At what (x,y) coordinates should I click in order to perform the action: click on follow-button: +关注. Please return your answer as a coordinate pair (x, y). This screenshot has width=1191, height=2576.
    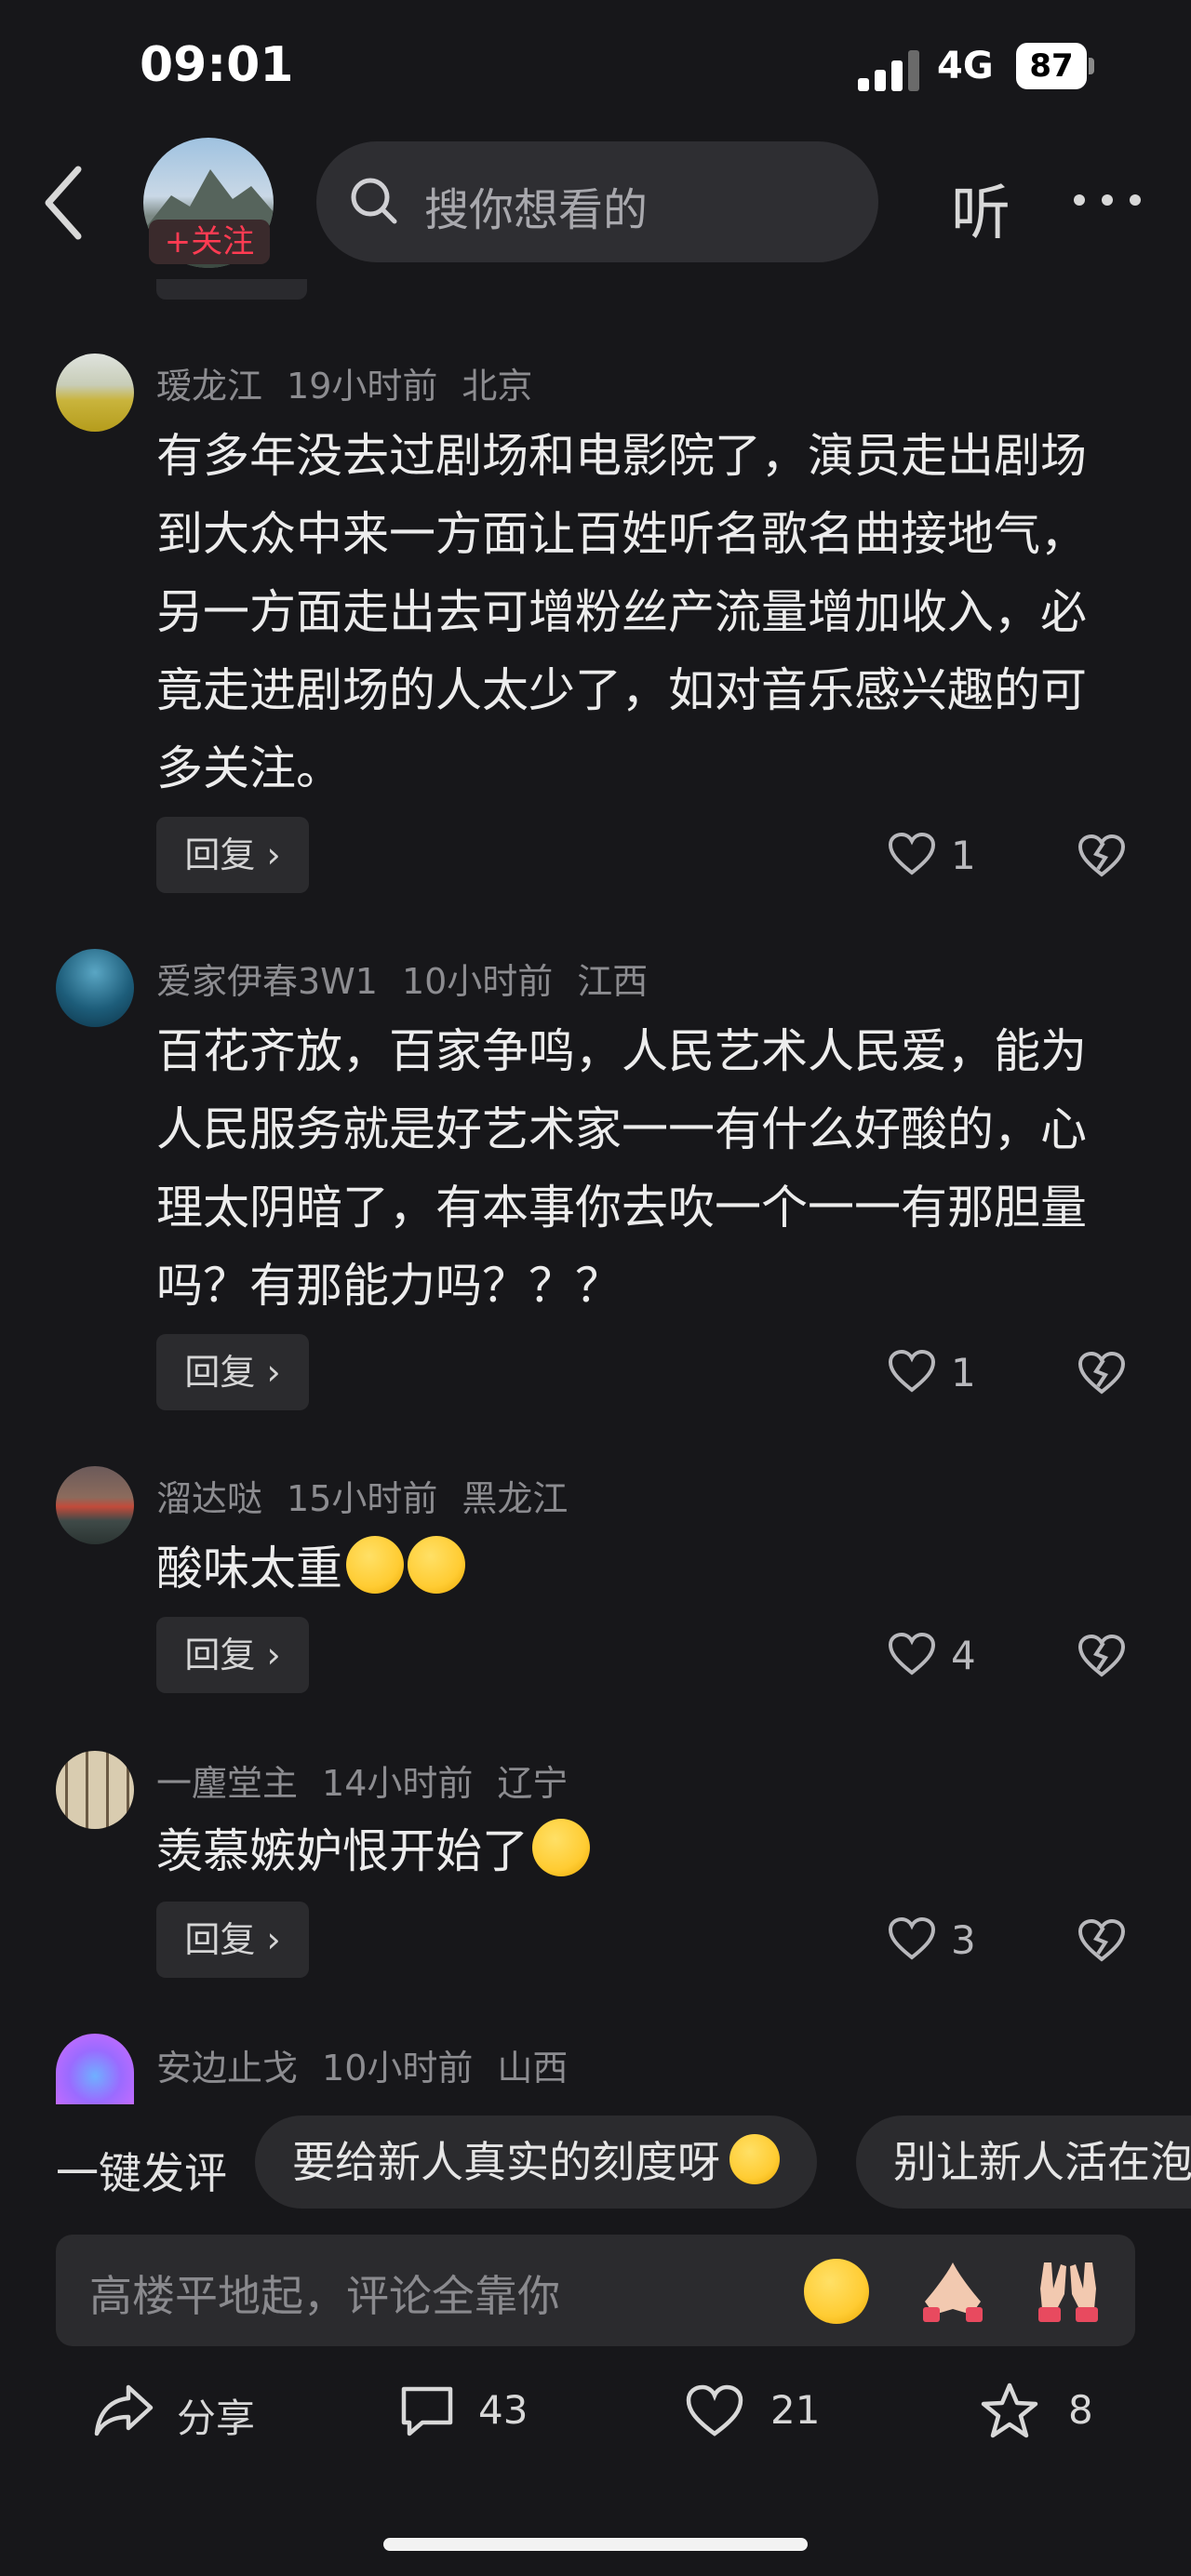
    Looking at the image, I should click on (209, 242).